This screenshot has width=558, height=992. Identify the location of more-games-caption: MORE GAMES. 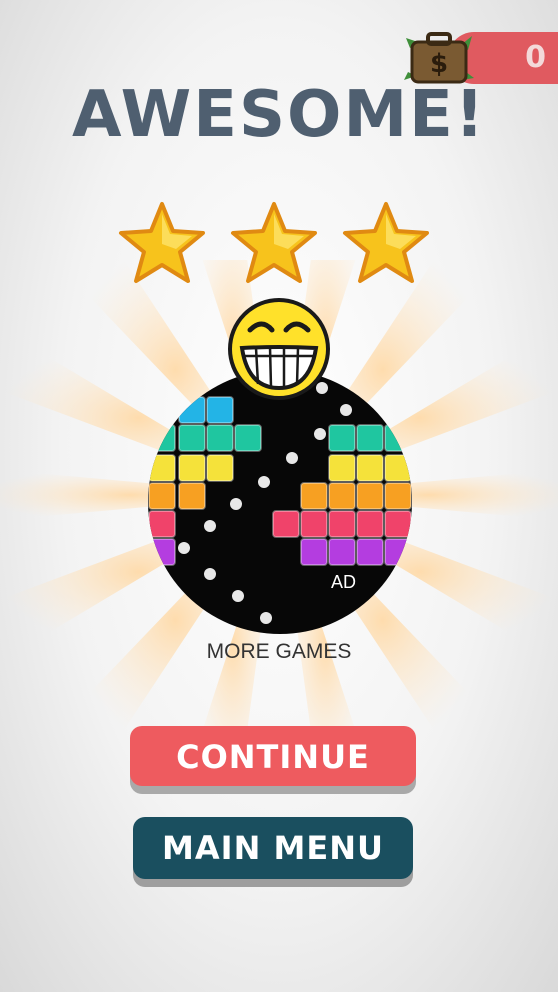
(279, 652).